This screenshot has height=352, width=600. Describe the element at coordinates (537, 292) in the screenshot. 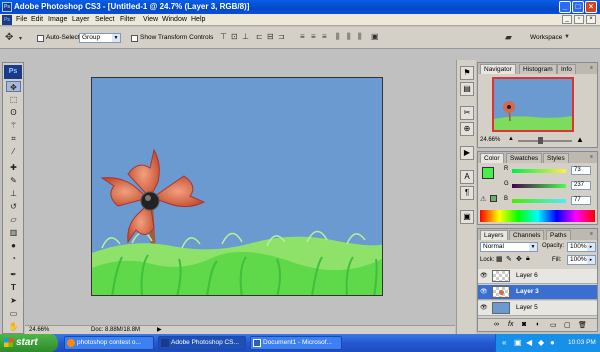

I see `layer-row-selected: 👁︎ Layer 3` at that location.